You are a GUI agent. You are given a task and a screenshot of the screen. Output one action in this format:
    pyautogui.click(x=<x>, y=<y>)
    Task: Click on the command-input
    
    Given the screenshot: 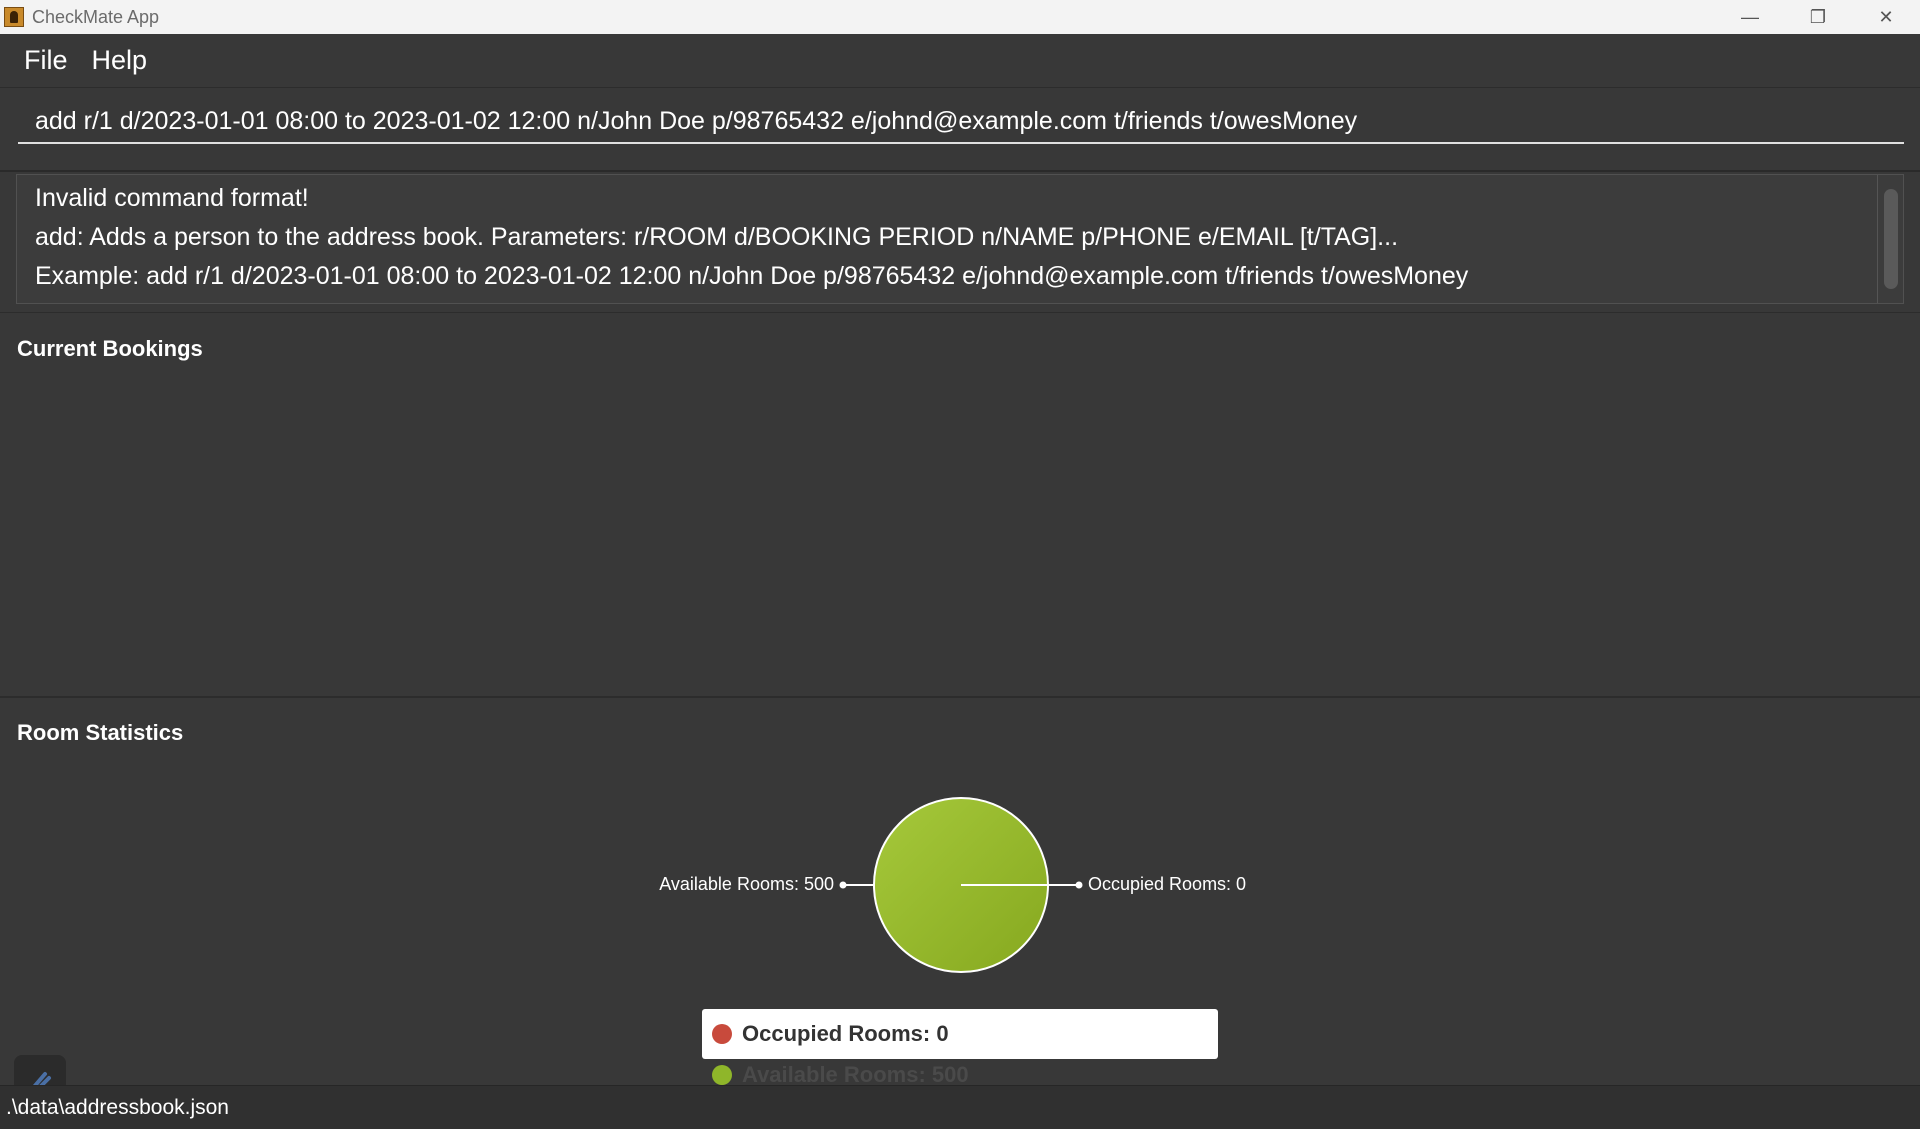 What is the action you would take?
    pyautogui.click(x=961, y=122)
    